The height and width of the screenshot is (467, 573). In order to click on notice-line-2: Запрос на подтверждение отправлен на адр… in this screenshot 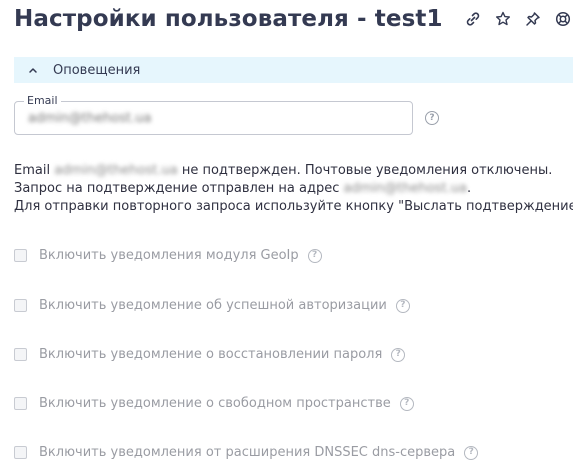, I will do `click(243, 188)`.